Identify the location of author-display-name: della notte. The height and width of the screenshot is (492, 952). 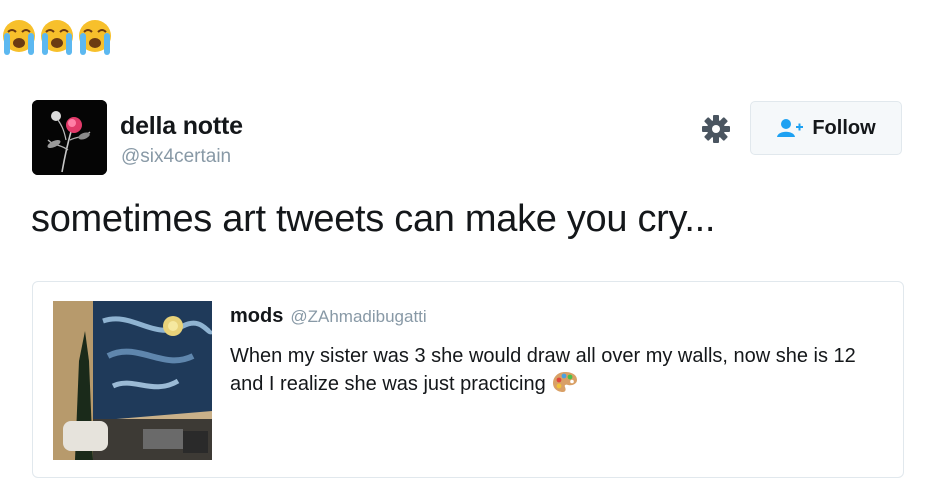
(181, 126).